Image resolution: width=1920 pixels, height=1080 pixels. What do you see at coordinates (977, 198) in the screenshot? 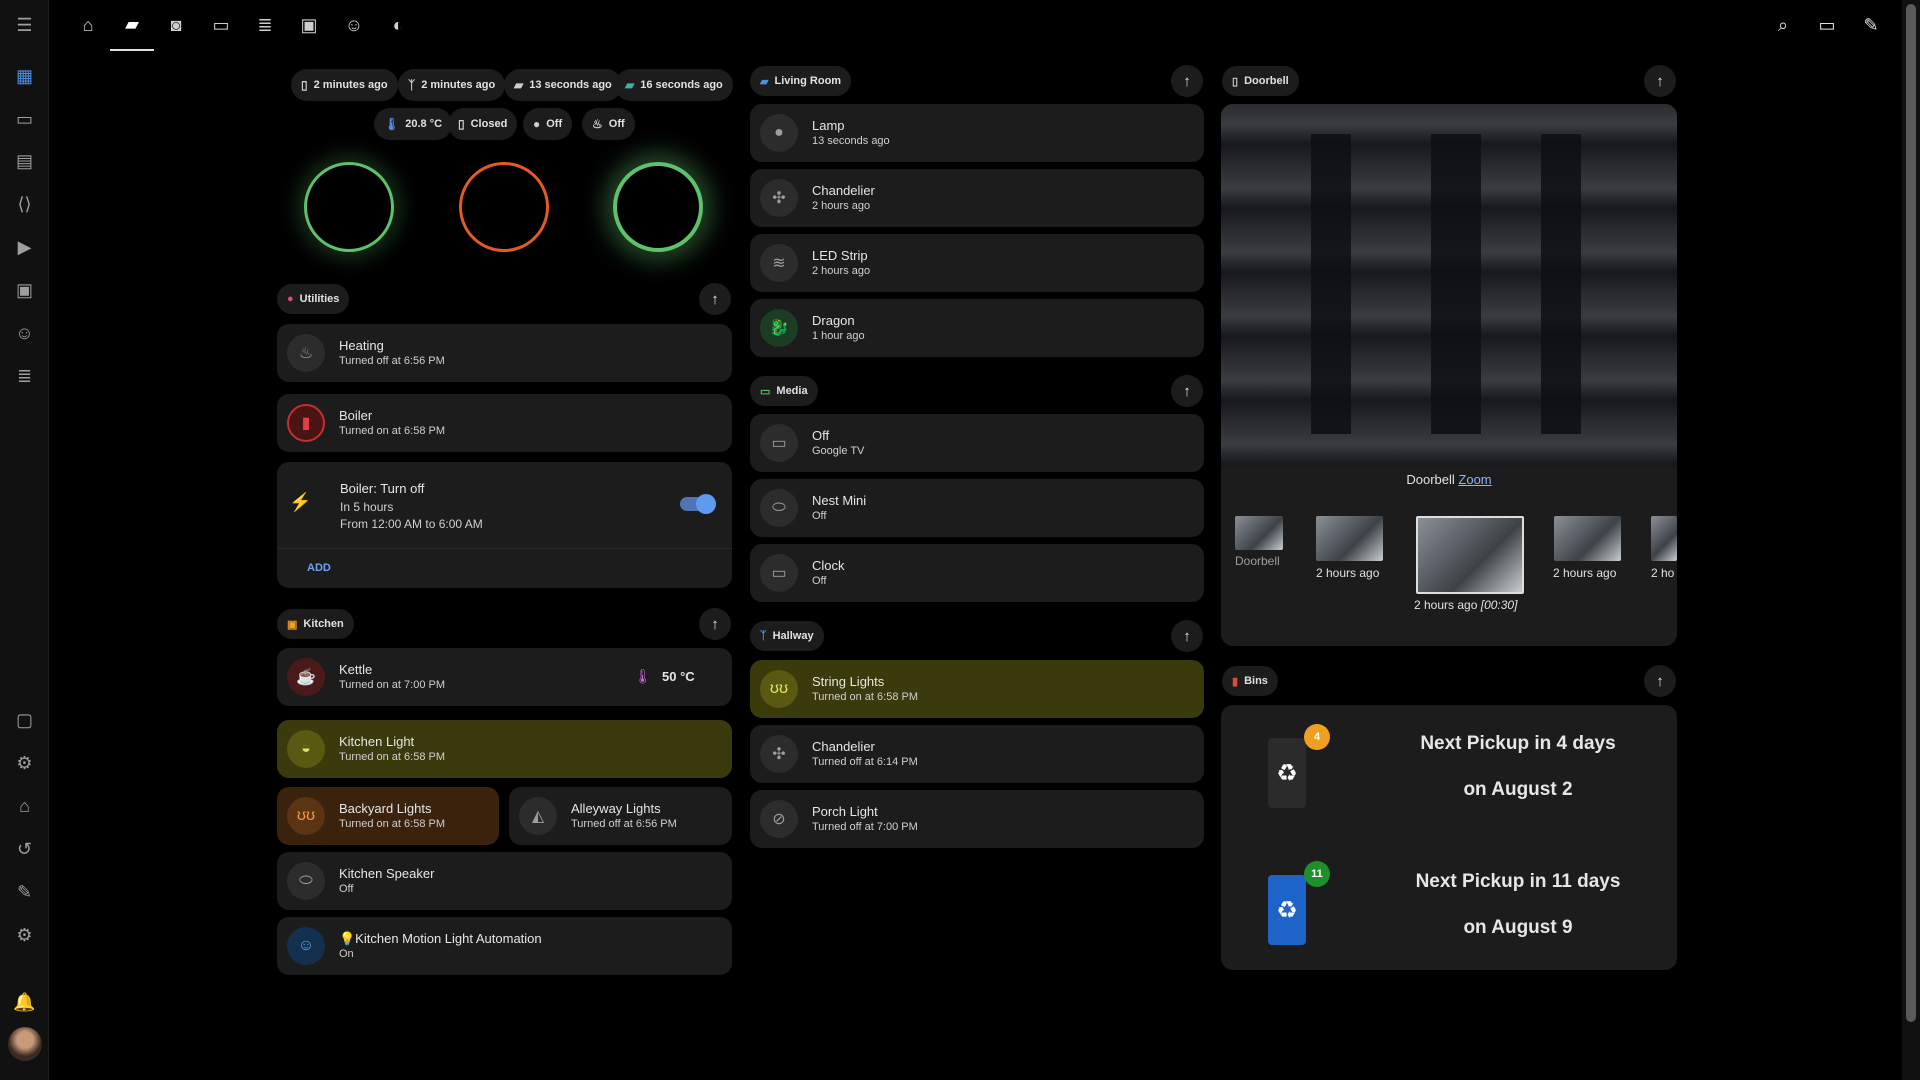
I see `living-chandelier-tile: ✣ Chandelier 2 hours ago` at bounding box center [977, 198].